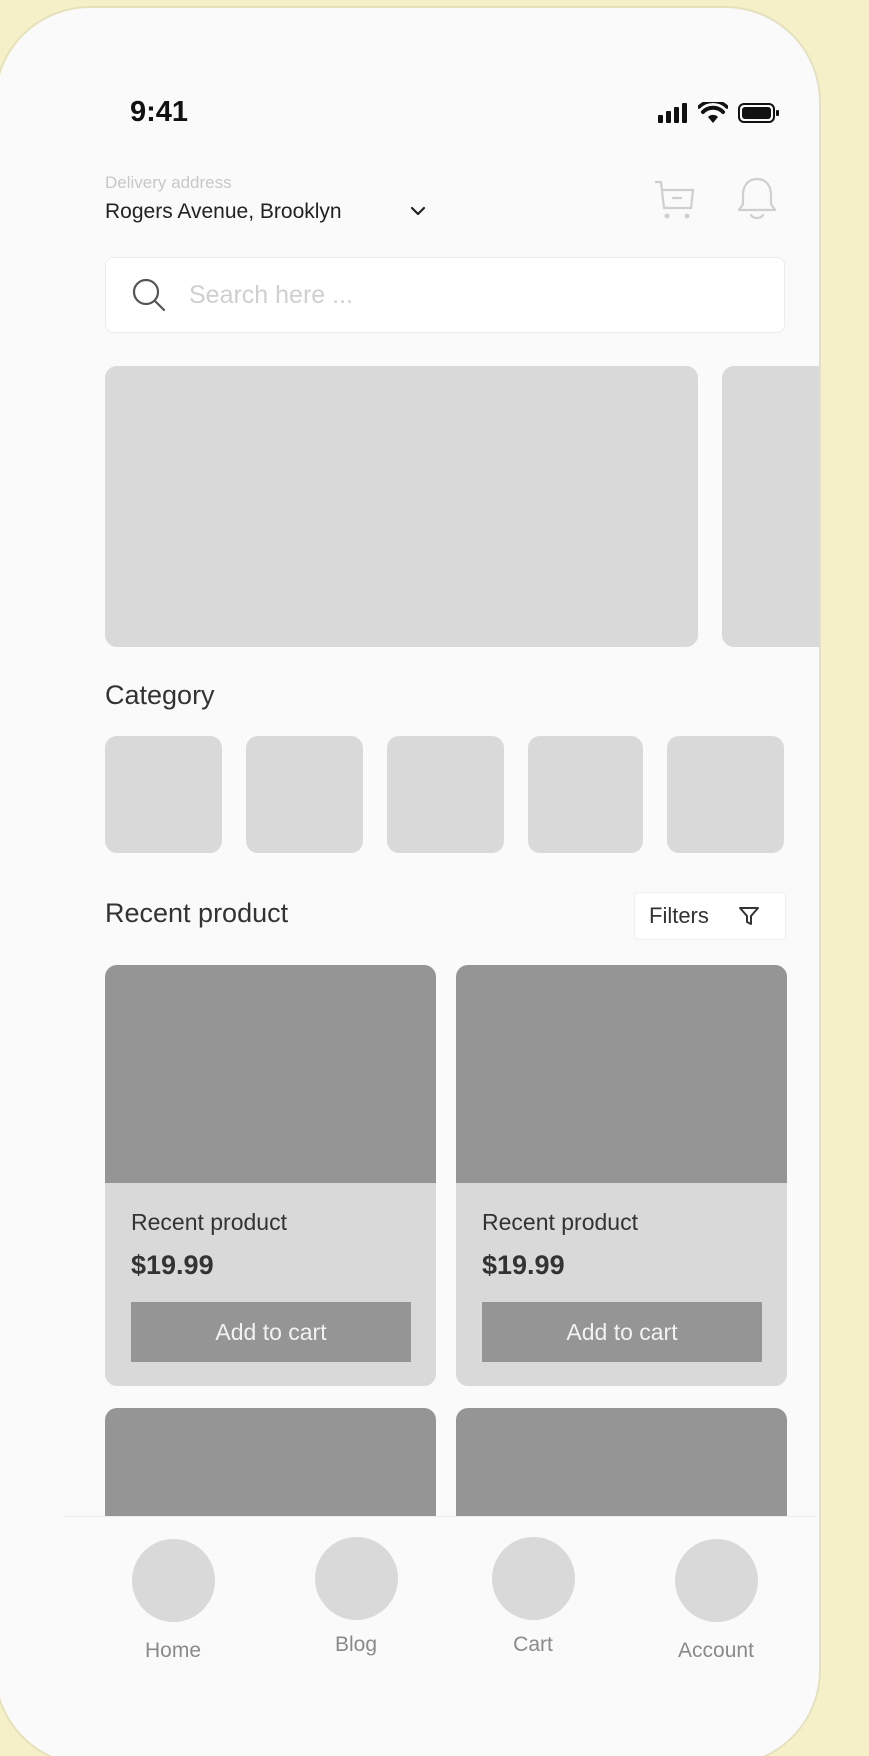 Image resolution: width=869 pixels, height=1756 pixels. Describe the element at coordinates (748, 916) in the screenshot. I see `filter-icon` at that location.